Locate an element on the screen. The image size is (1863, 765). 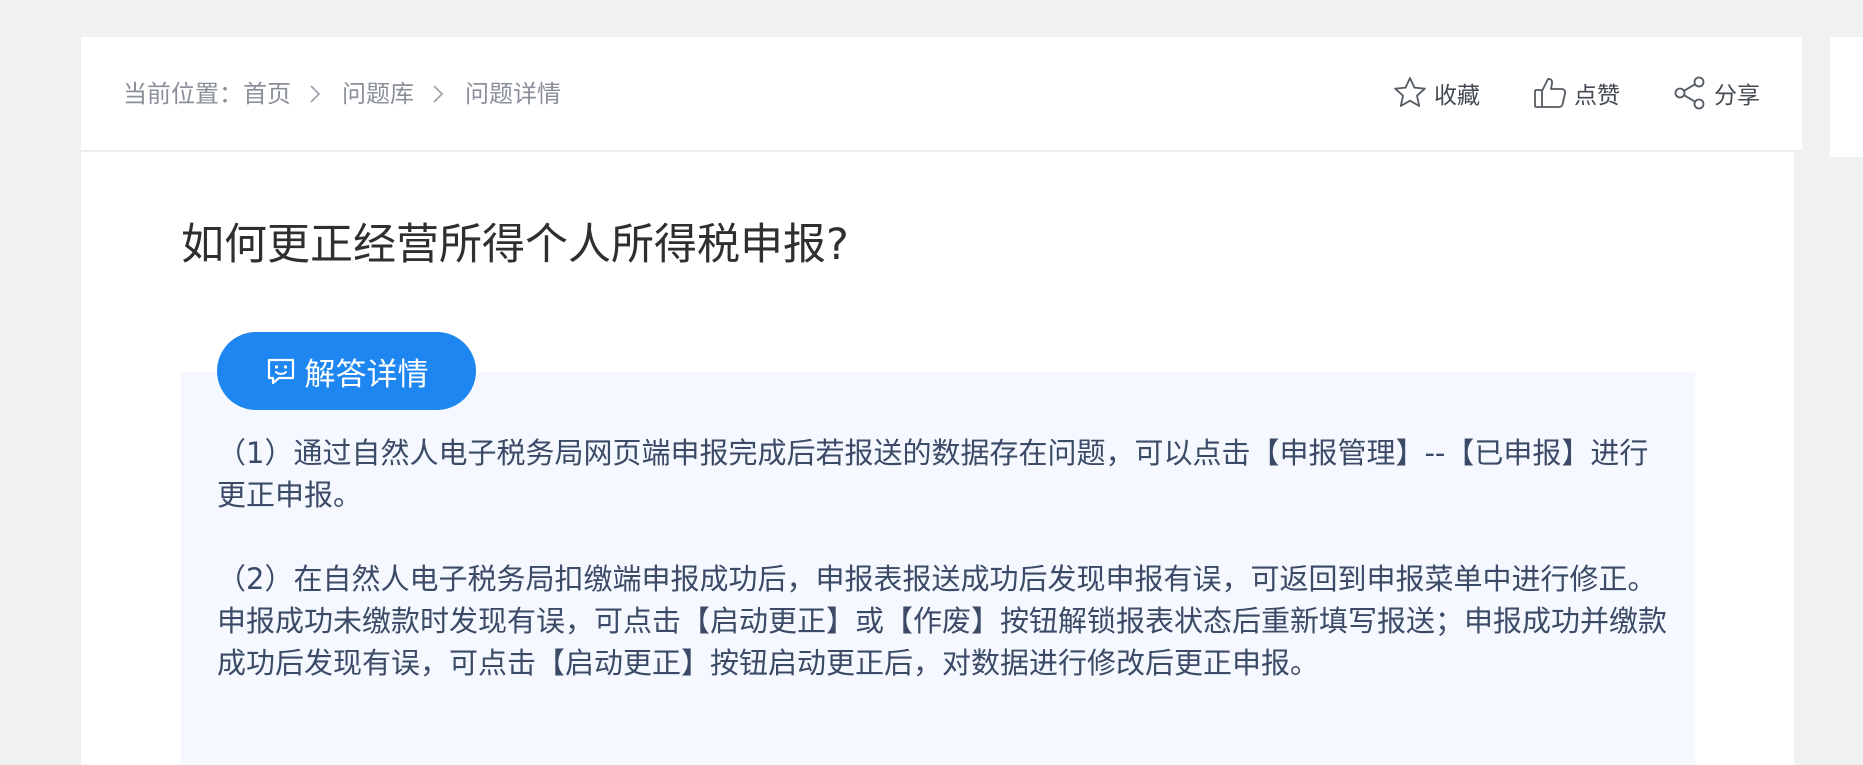
star-outline-icon is located at coordinates (1410, 93).